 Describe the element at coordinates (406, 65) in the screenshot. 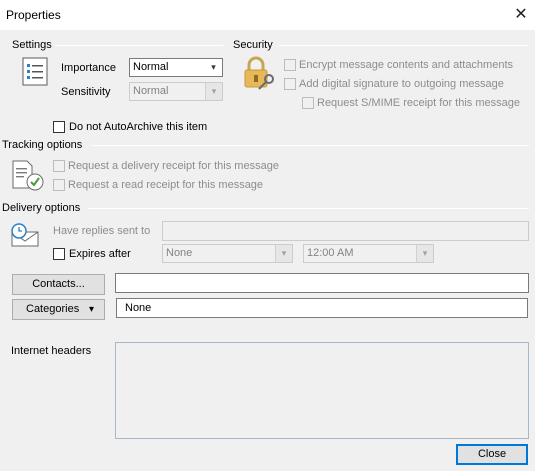

I see `encrypt-label: Encrypt message contents and attachments` at that location.